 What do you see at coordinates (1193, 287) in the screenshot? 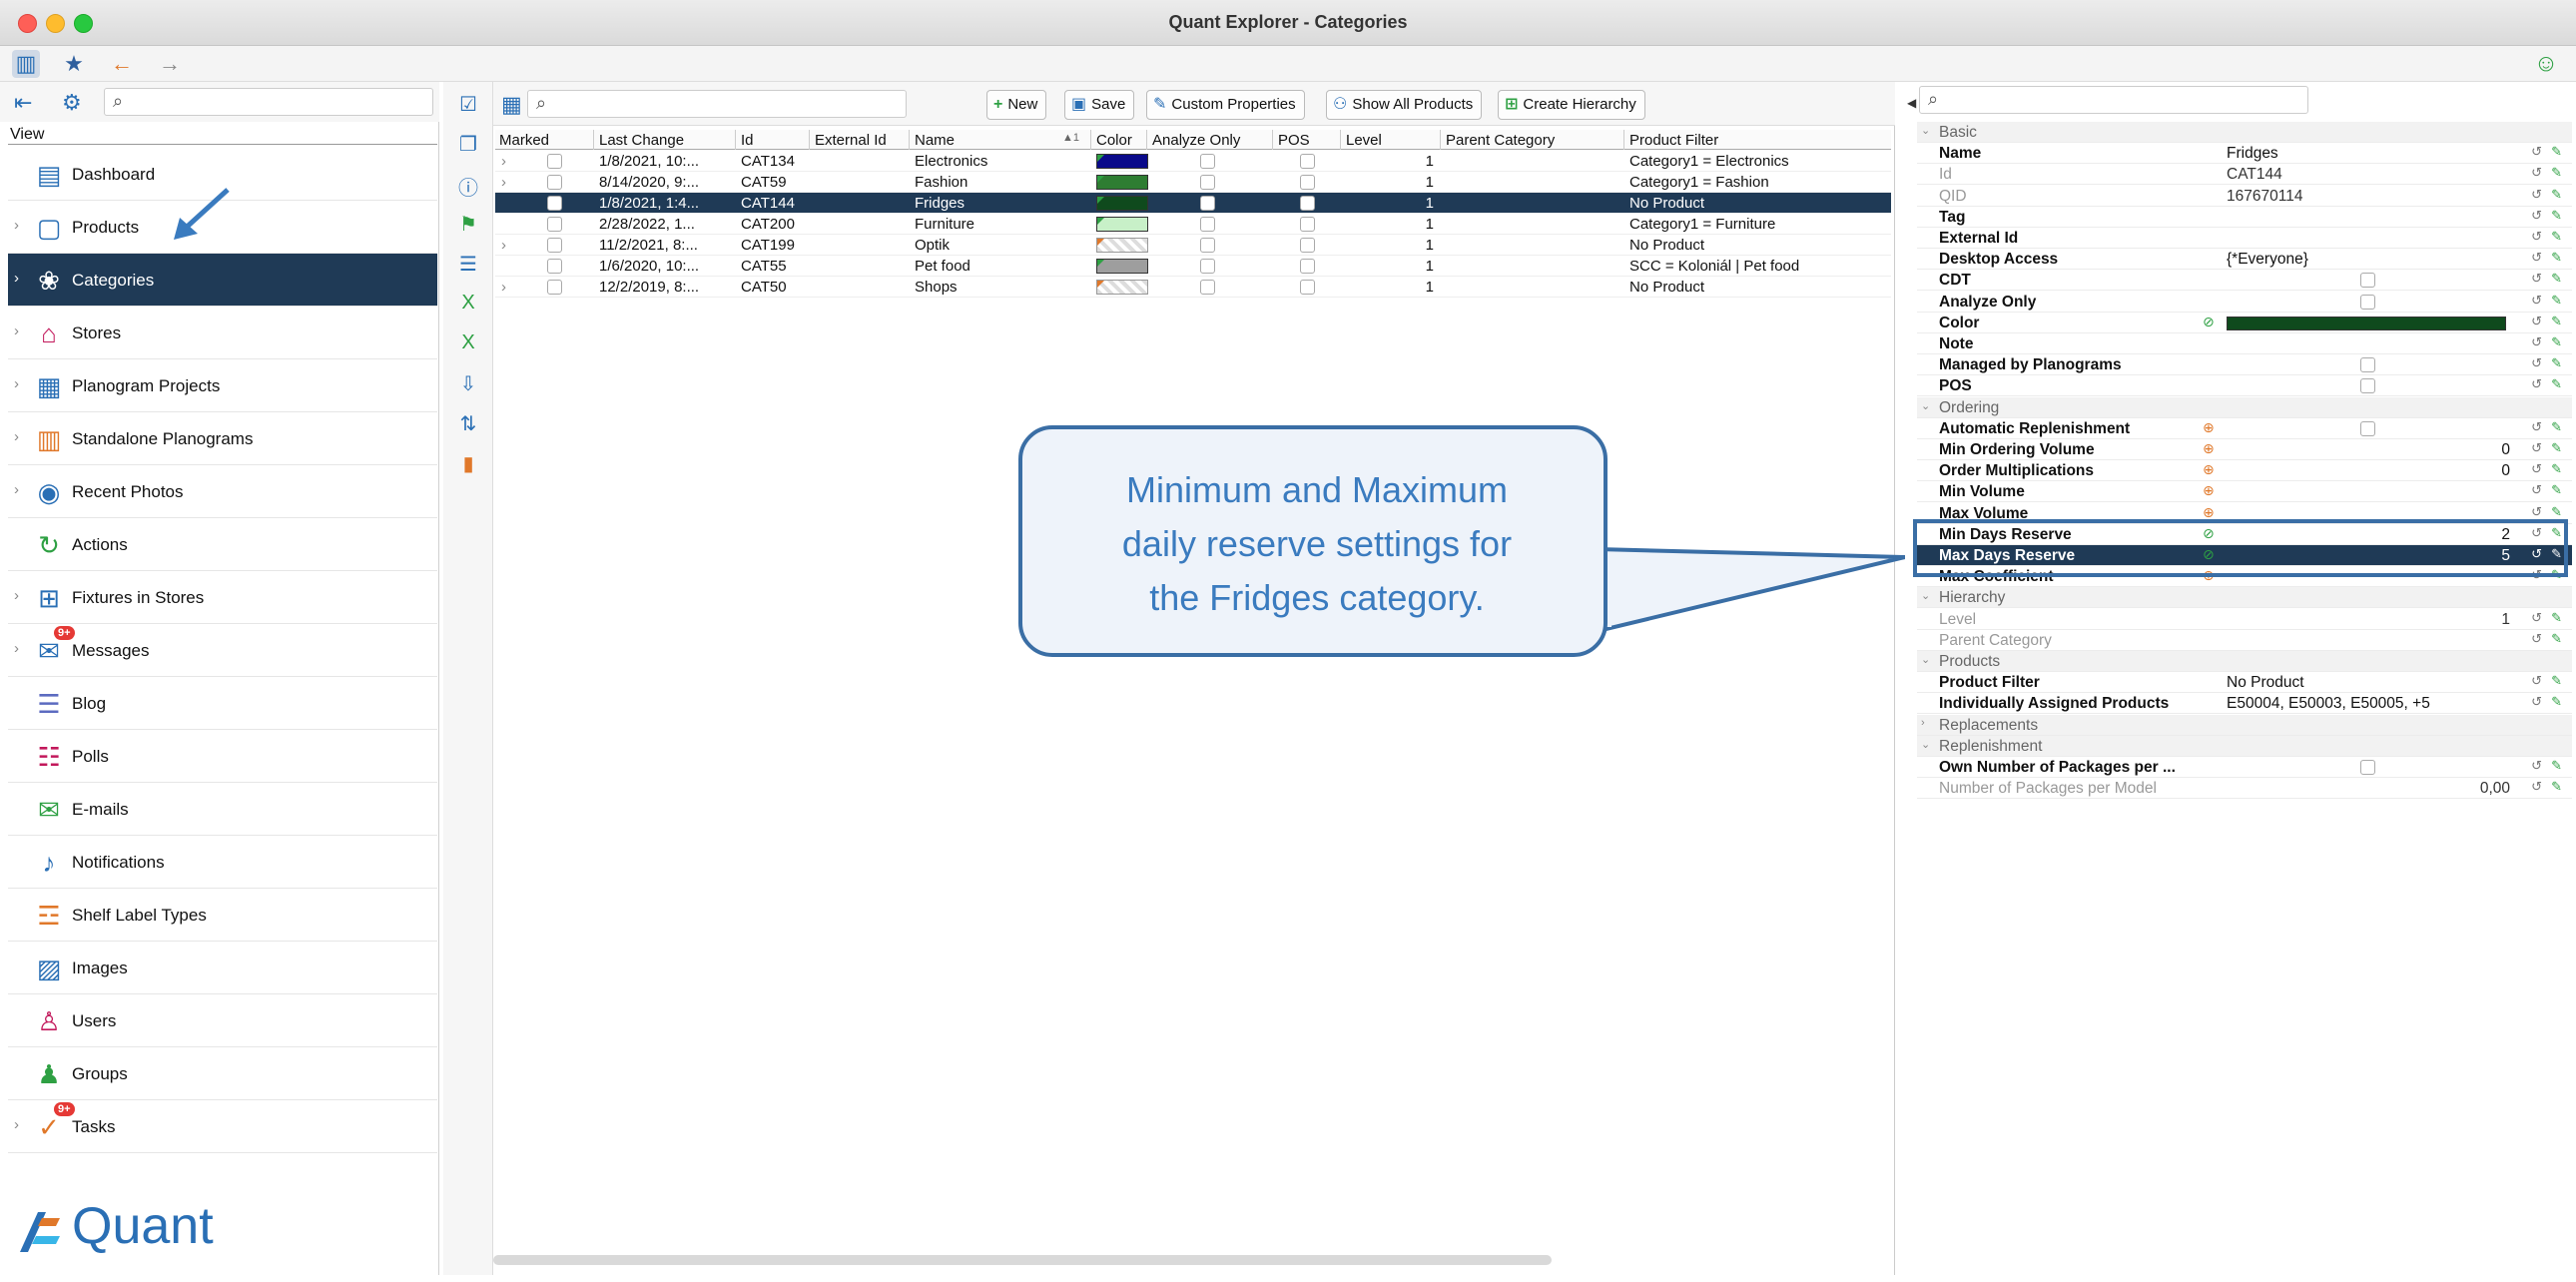
I see `table-row: › 12/2/2019, 8:... CAT50 Shops 1 No Product` at bounding box center [1193, 287].